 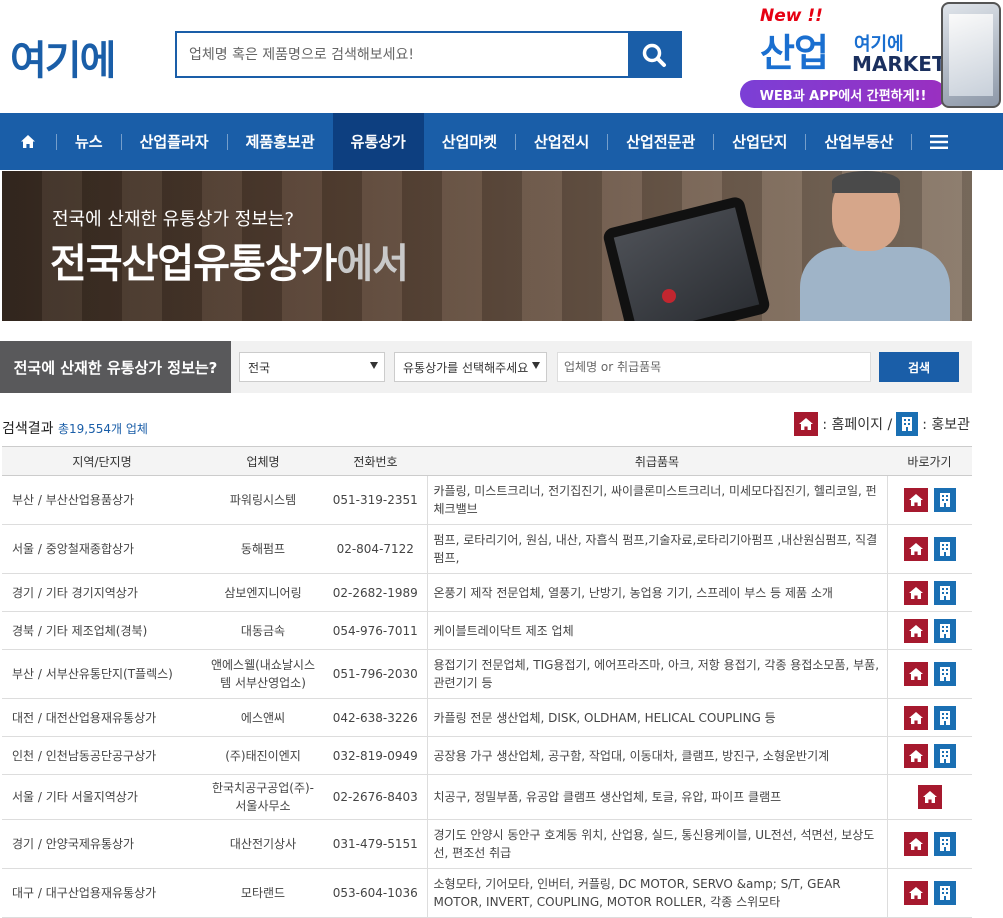 I want to click on person-body, so click(x=875, y=284).